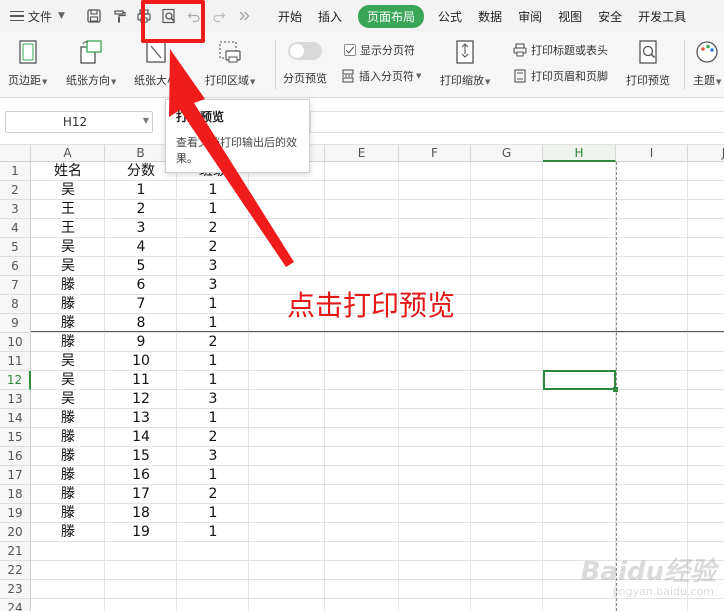 The width and height of the screenshot is (724, 611). I want to click on row-header: 16, so click(15, 456).